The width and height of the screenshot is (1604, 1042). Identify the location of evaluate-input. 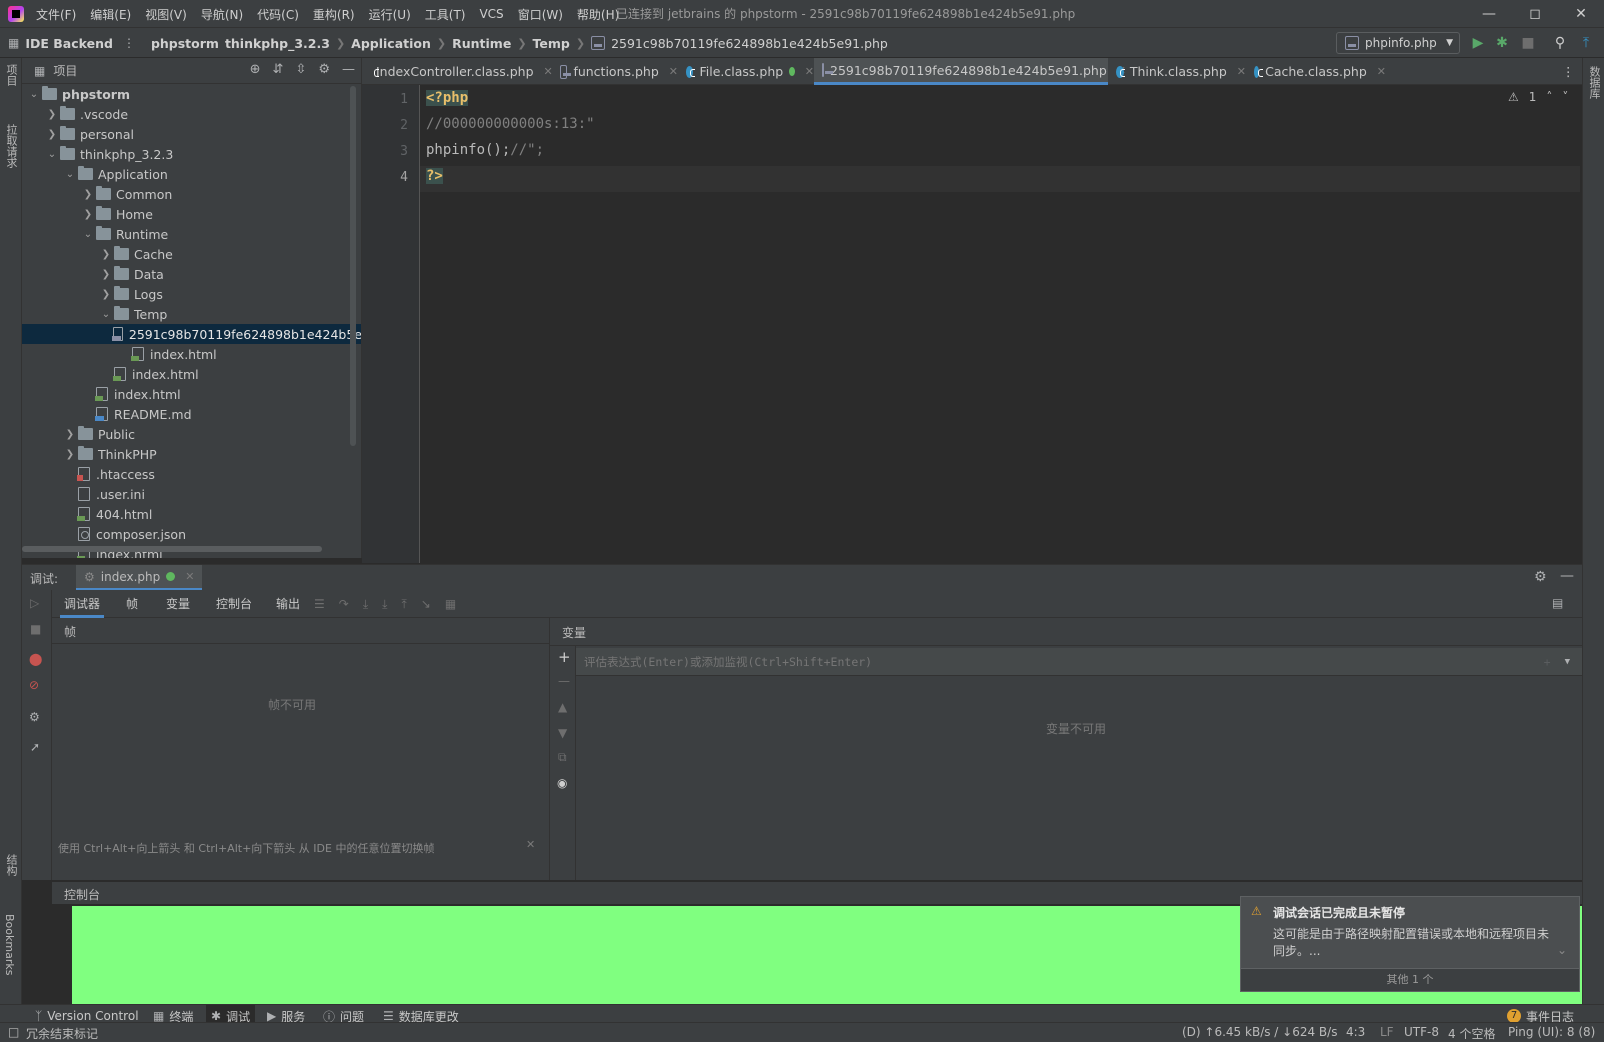
(1026, 661).